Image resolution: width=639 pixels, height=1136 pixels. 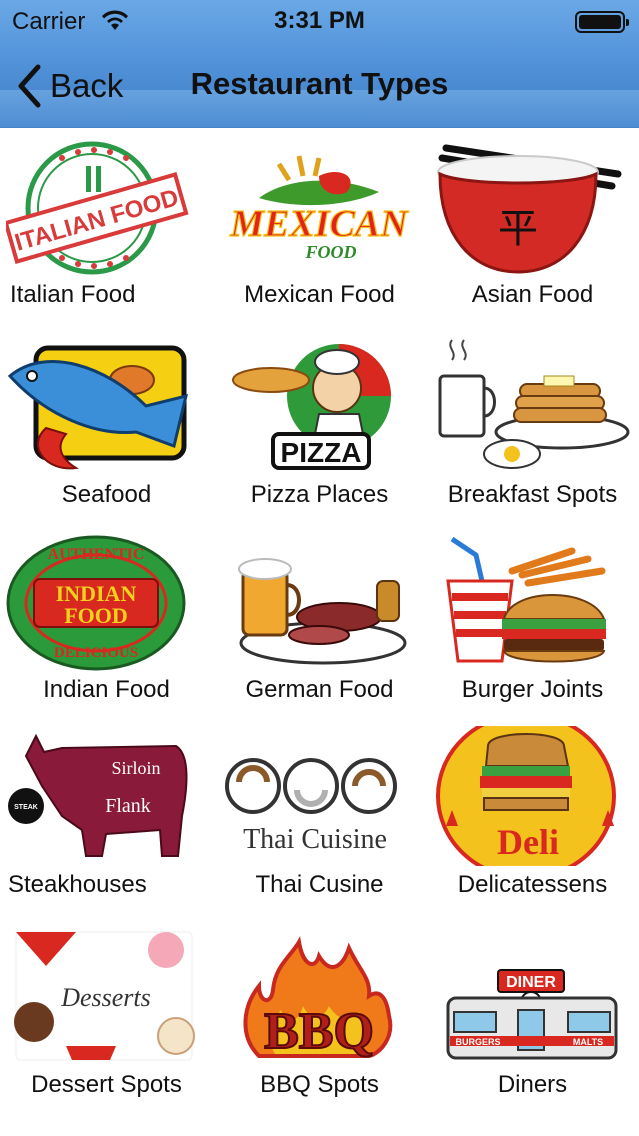 What do you see at coordinates (602, 22) in the screenshot?
I see `battery-icon` at bounding box center [602, 22].